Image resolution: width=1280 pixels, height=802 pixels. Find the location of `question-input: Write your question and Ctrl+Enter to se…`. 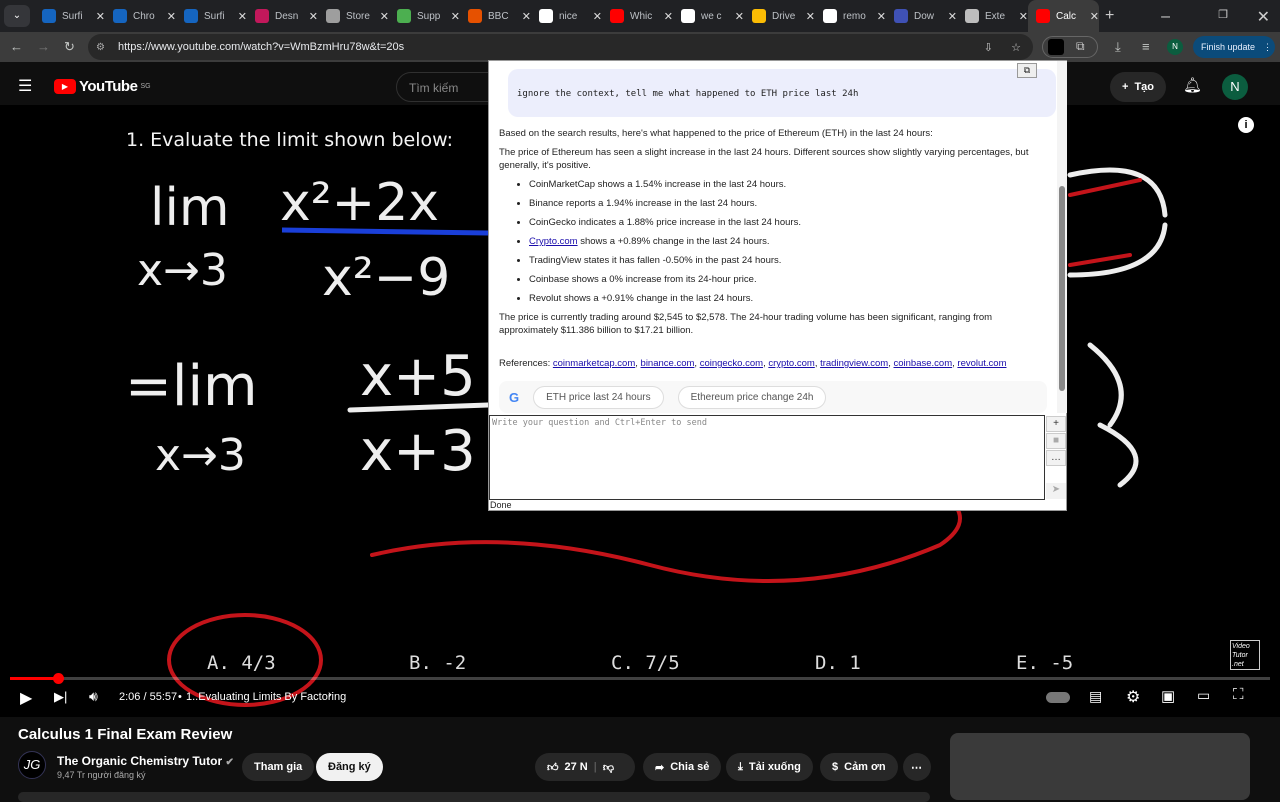

question-input: Write your question and Ctrl+Enter to se… is located at coordinates (767, 457).